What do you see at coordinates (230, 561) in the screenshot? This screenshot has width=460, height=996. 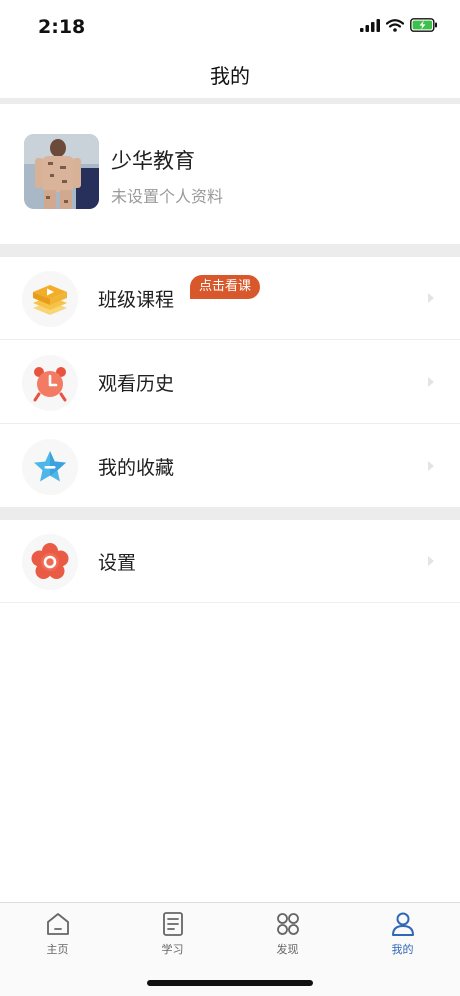 I see `menu-item-settings: 设置` at bounding box center [230, 561].